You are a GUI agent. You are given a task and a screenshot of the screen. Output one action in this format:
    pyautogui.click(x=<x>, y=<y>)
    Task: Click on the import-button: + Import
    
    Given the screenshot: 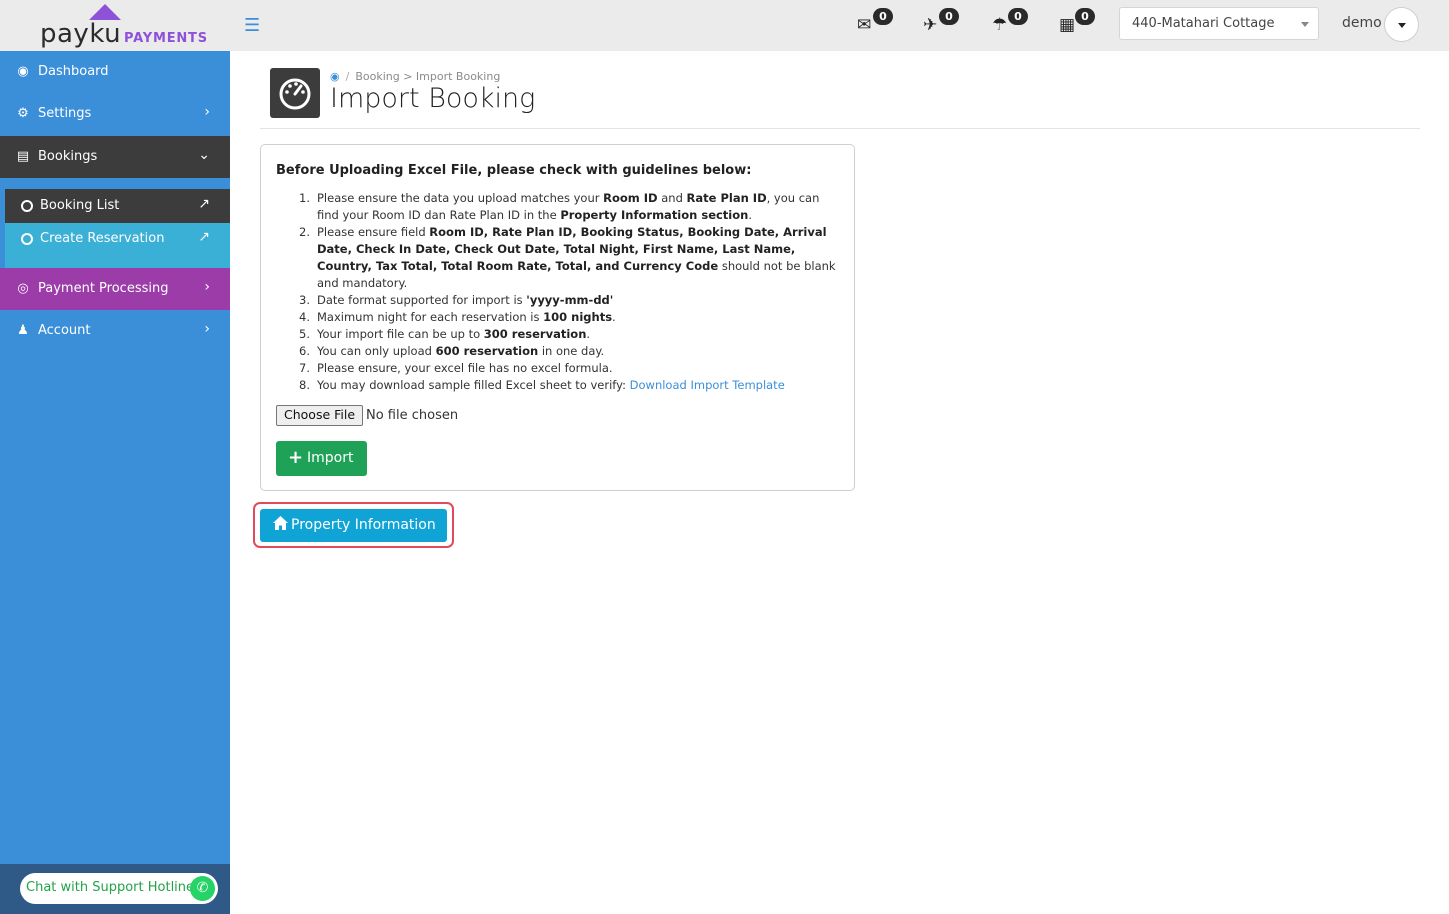 What is the action you would take?
    pyautogui.click(x=321, y=458)
    